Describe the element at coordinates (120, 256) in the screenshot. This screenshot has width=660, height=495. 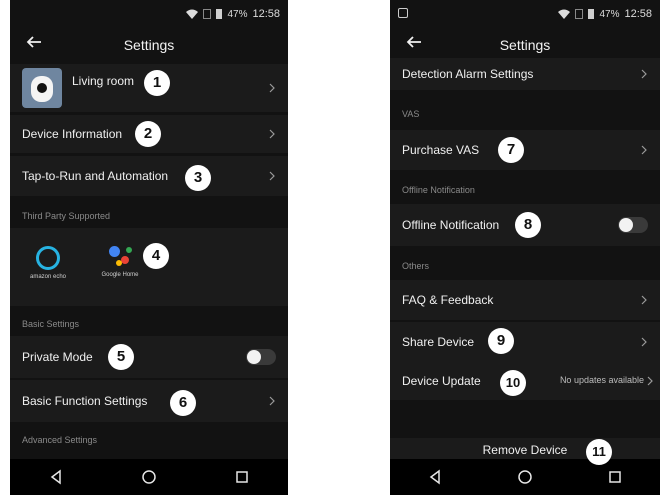
I see `google-assistant-icon` at that location.